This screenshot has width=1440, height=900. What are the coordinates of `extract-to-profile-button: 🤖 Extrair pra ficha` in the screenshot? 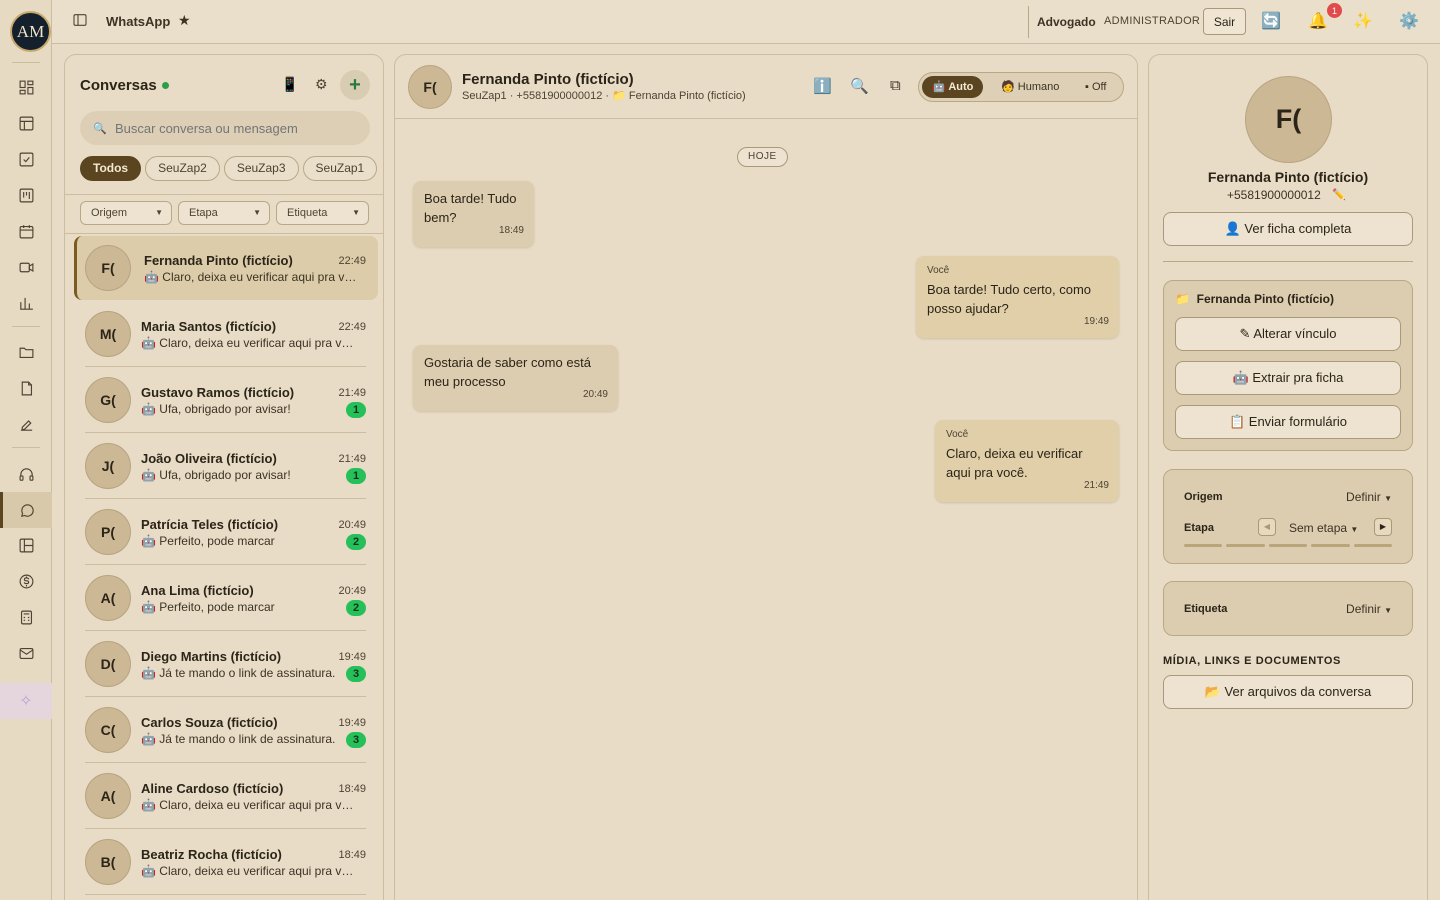 It's located at (1288, 378).